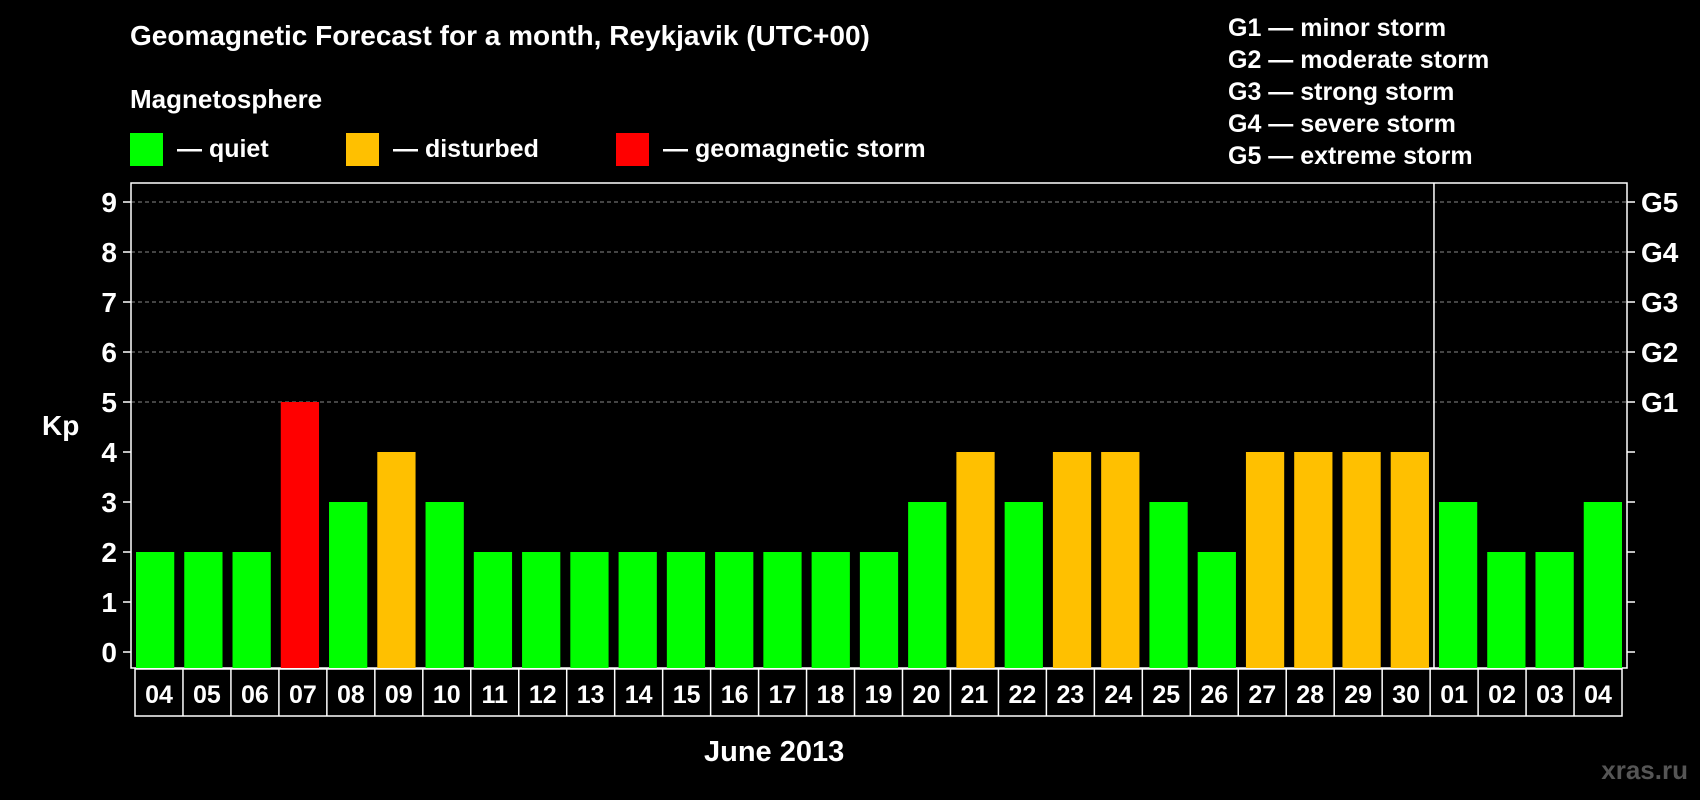 The height and width of the screenshot is (800, 1700). Describe the element at coordinates (207, 695) in the screenshot. I see `x-tick-label: 05` at that location.